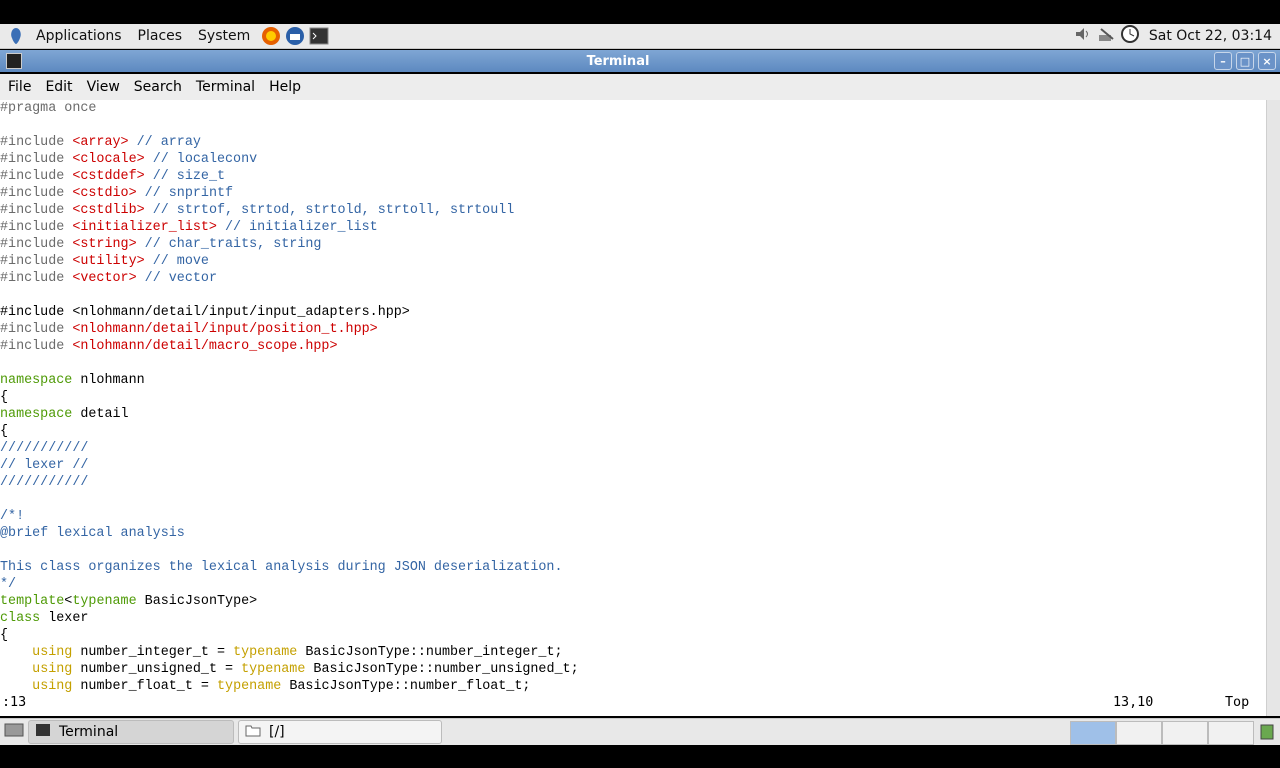 The width and height of the screenshot is (1280, 768). Describe the element at coordinates (108, 159) in the screenshot. I see `code-token: <clocale>` at that location.